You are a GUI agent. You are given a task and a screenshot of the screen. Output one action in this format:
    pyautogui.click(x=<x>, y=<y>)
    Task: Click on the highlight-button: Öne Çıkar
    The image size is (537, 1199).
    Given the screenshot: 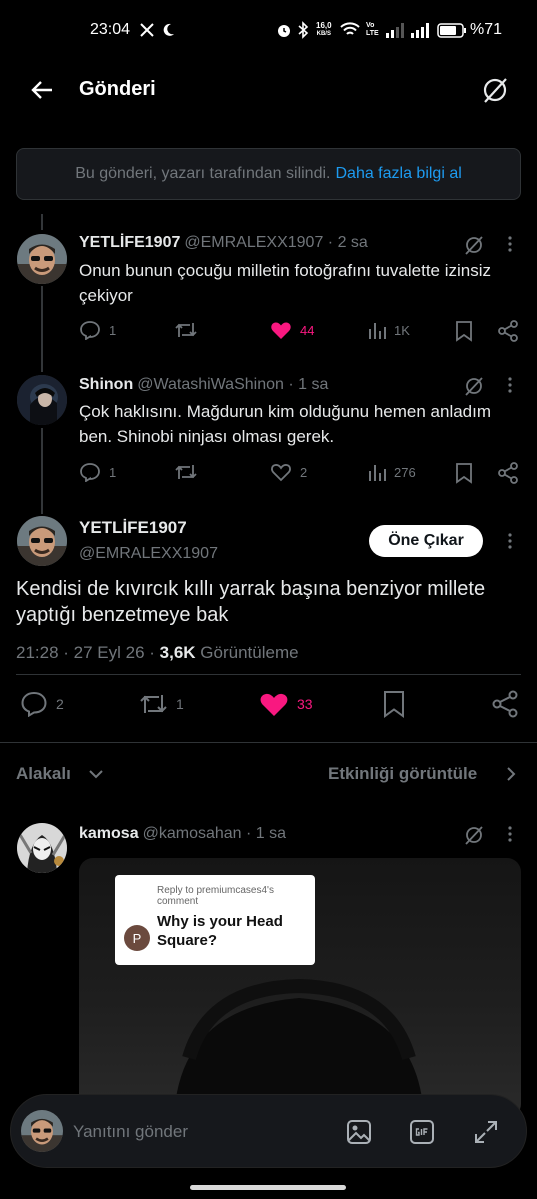 What is the action you would take?
    pyautogui.click(x=426, y=541)
    